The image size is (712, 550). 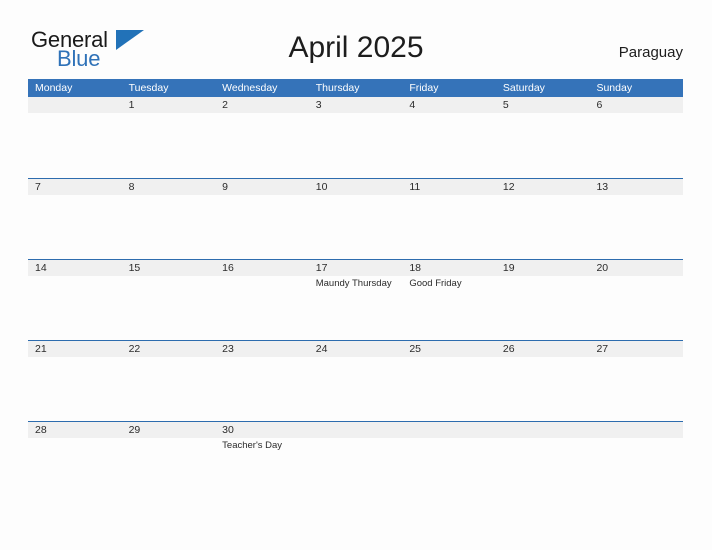 I want to click on week-event-body: Maundy Thursday Good Friday, so click(x=355, y=307).